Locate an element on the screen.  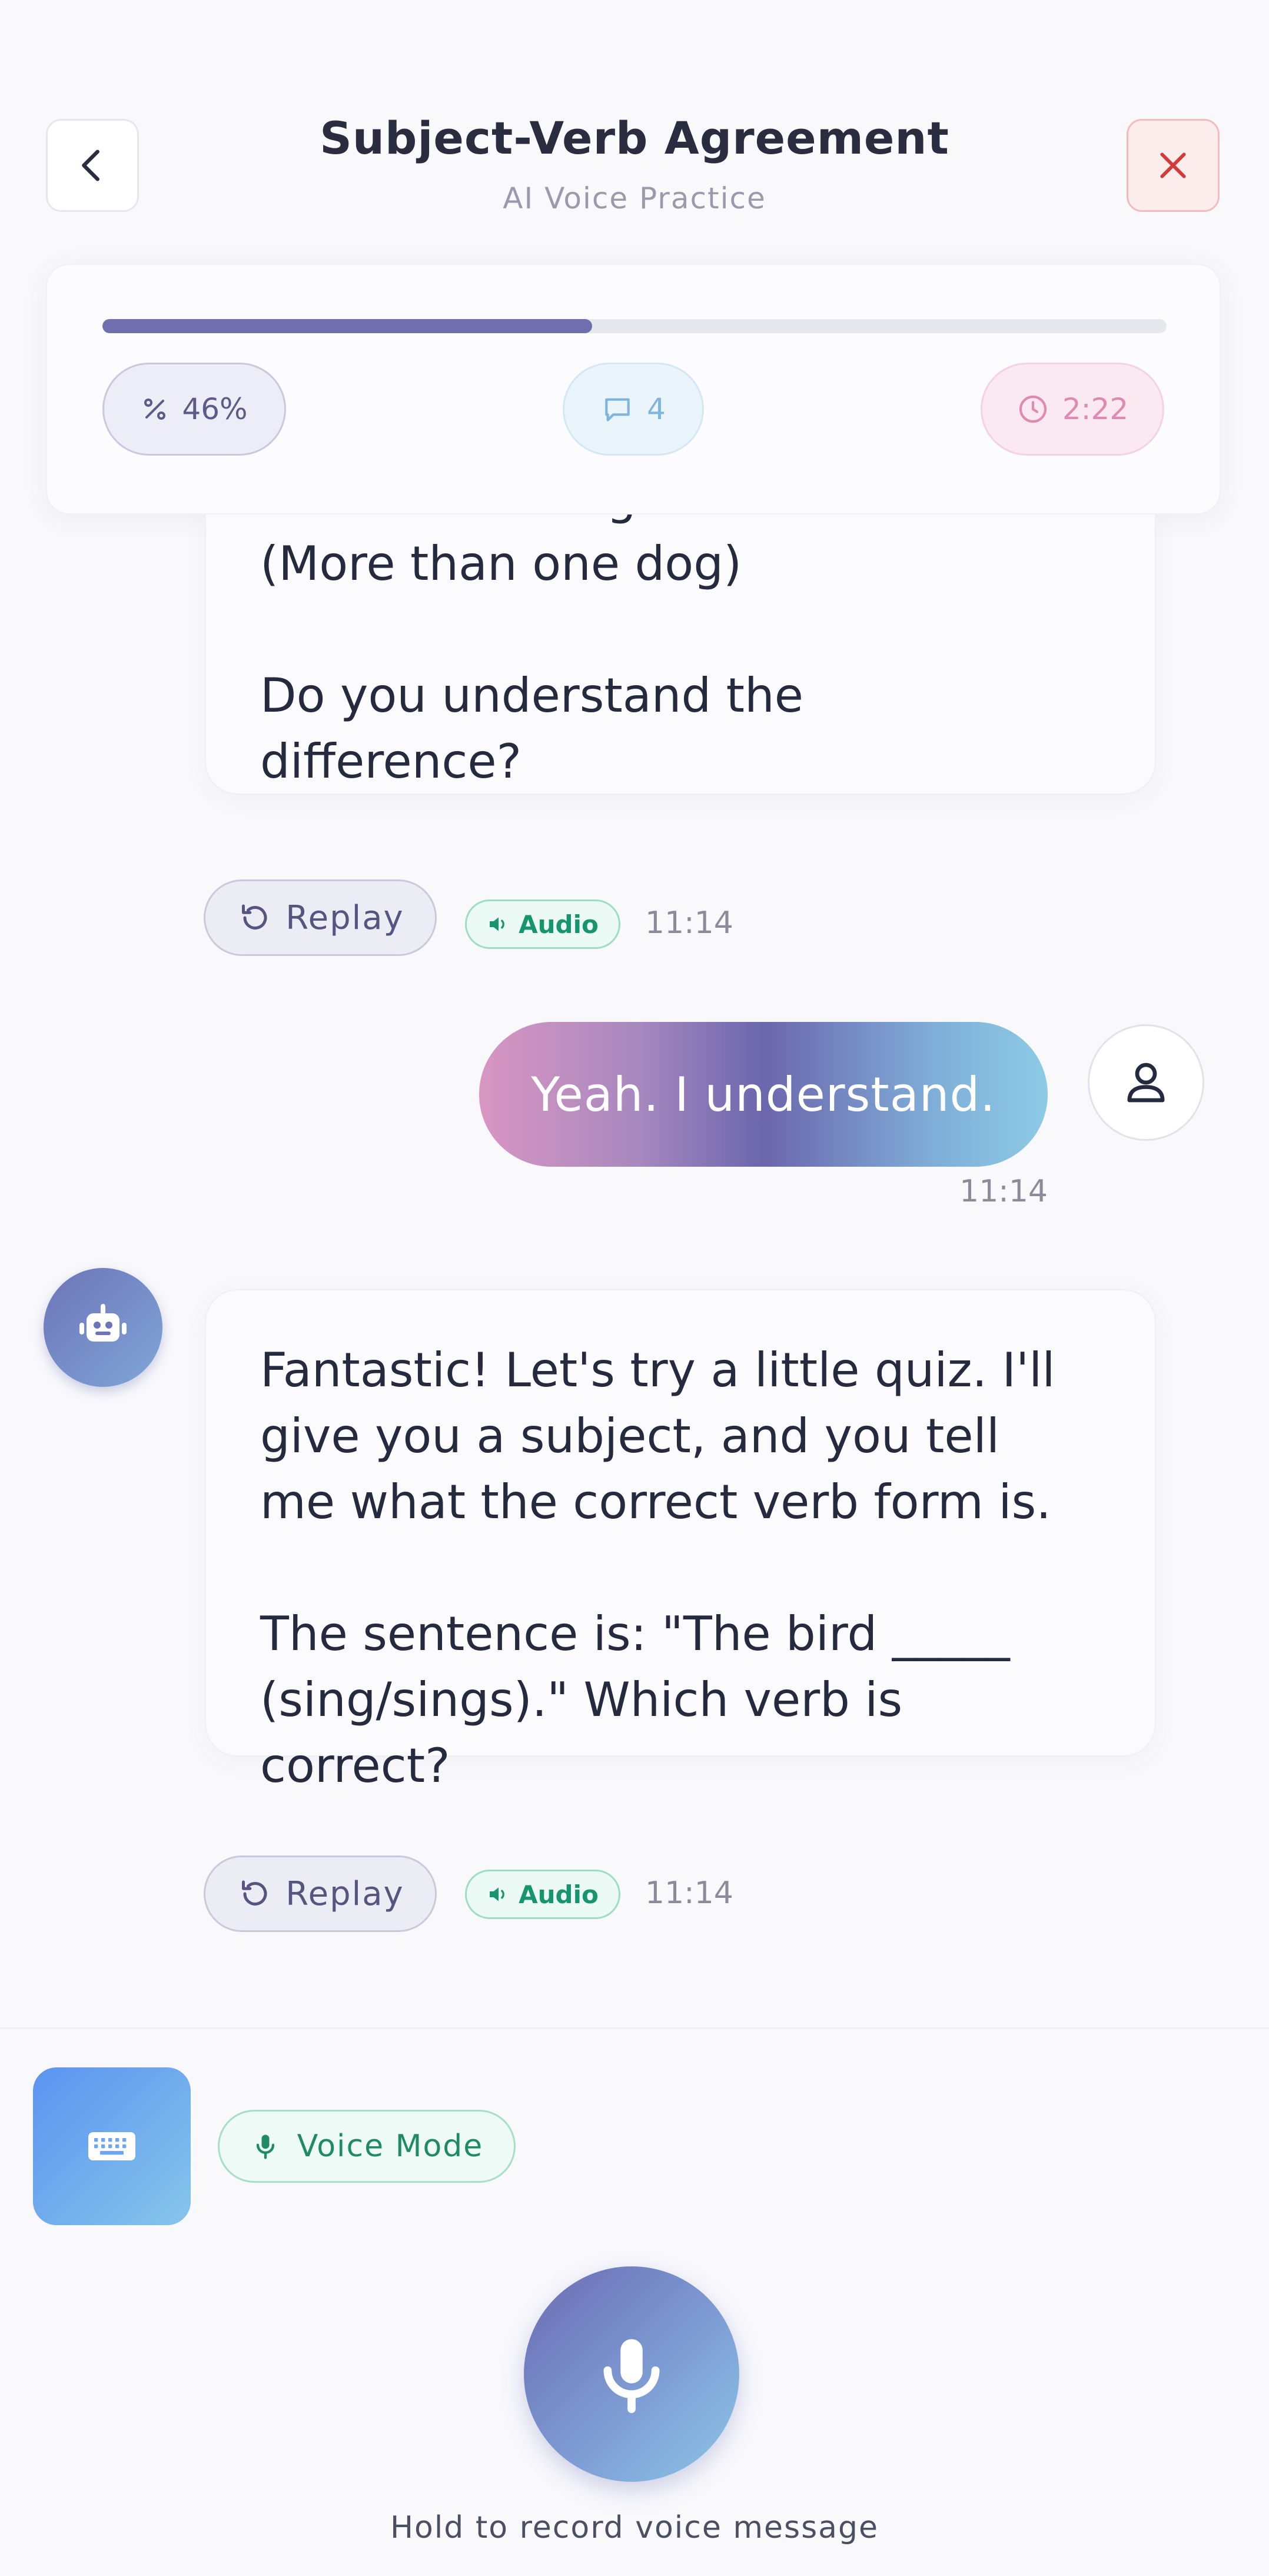
timer-badge: 2:22 is located at coordinates (1072, 409).